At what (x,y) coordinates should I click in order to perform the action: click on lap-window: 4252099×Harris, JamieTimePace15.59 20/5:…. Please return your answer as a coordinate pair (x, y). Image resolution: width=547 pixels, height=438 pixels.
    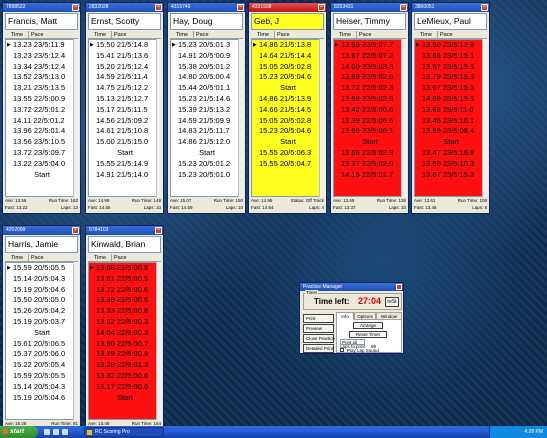
    Looking at the image, I should click on (41, 331).